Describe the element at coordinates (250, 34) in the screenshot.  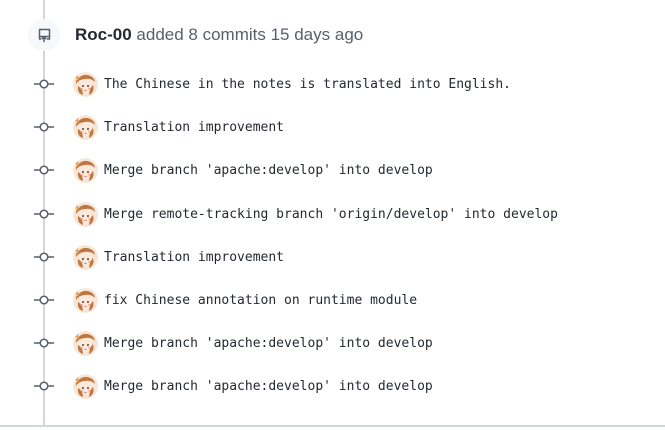
I see `event-summary: added 8 commits 15 days ago` at that location.